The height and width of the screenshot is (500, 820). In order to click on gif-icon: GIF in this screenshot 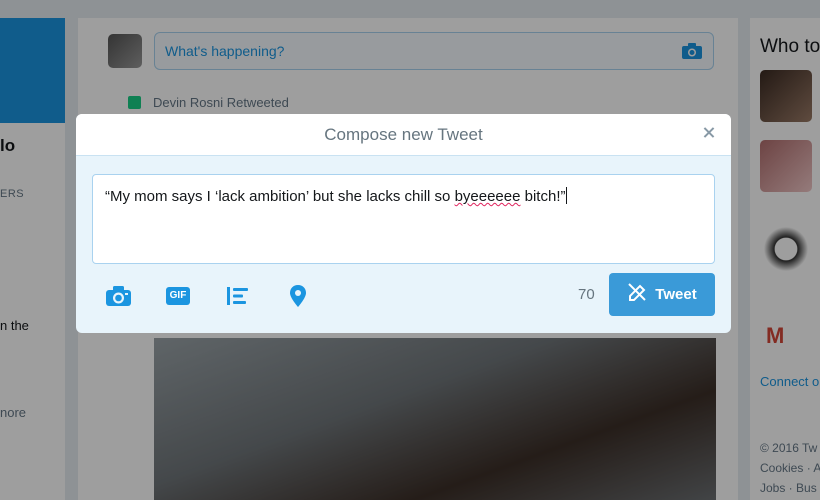, I will do `click(178, 296)`.